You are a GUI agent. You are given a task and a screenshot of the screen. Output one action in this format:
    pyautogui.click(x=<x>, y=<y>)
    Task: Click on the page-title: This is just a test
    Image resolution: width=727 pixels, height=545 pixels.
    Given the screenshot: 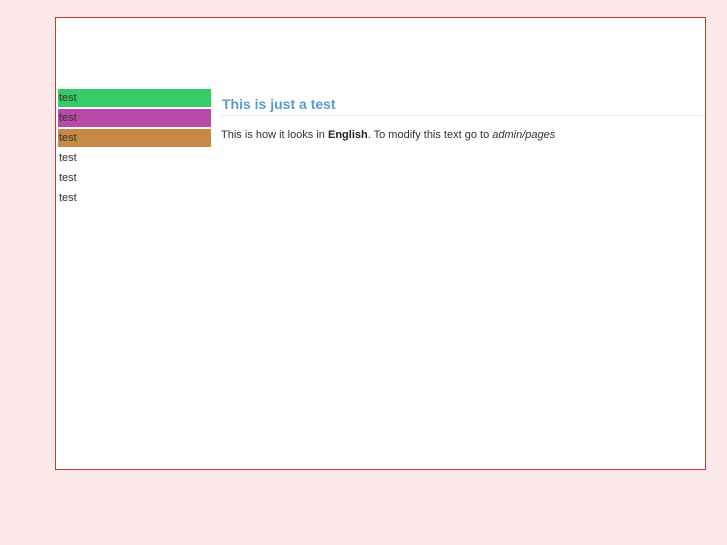 What is the action you would take?
    pyautogui.click(x=463, y=106)
    